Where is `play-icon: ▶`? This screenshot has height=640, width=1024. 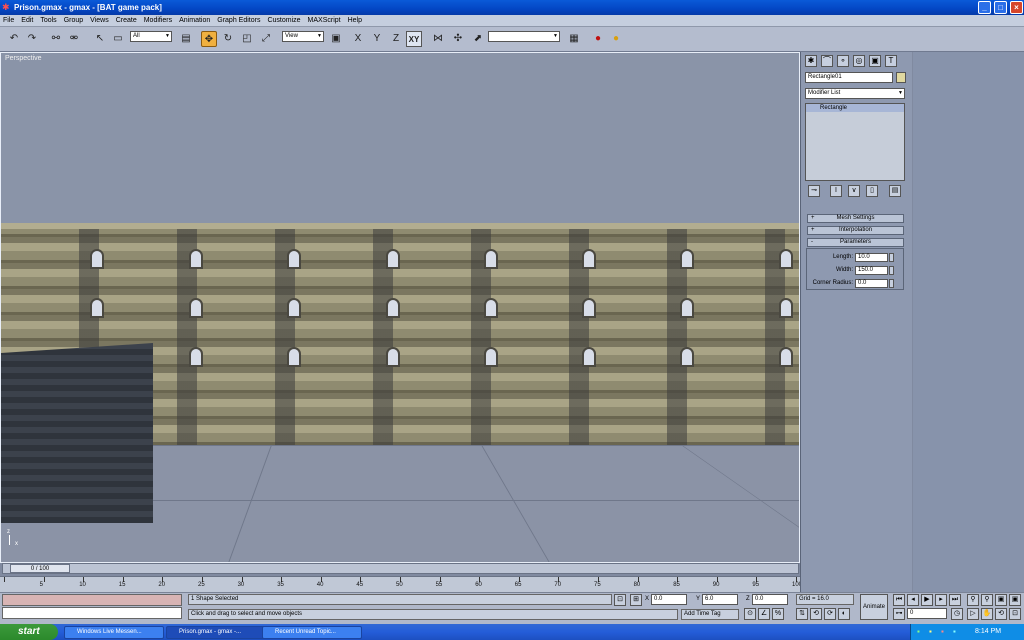 play-icon: ▶ is located at coordinates (927, 600).